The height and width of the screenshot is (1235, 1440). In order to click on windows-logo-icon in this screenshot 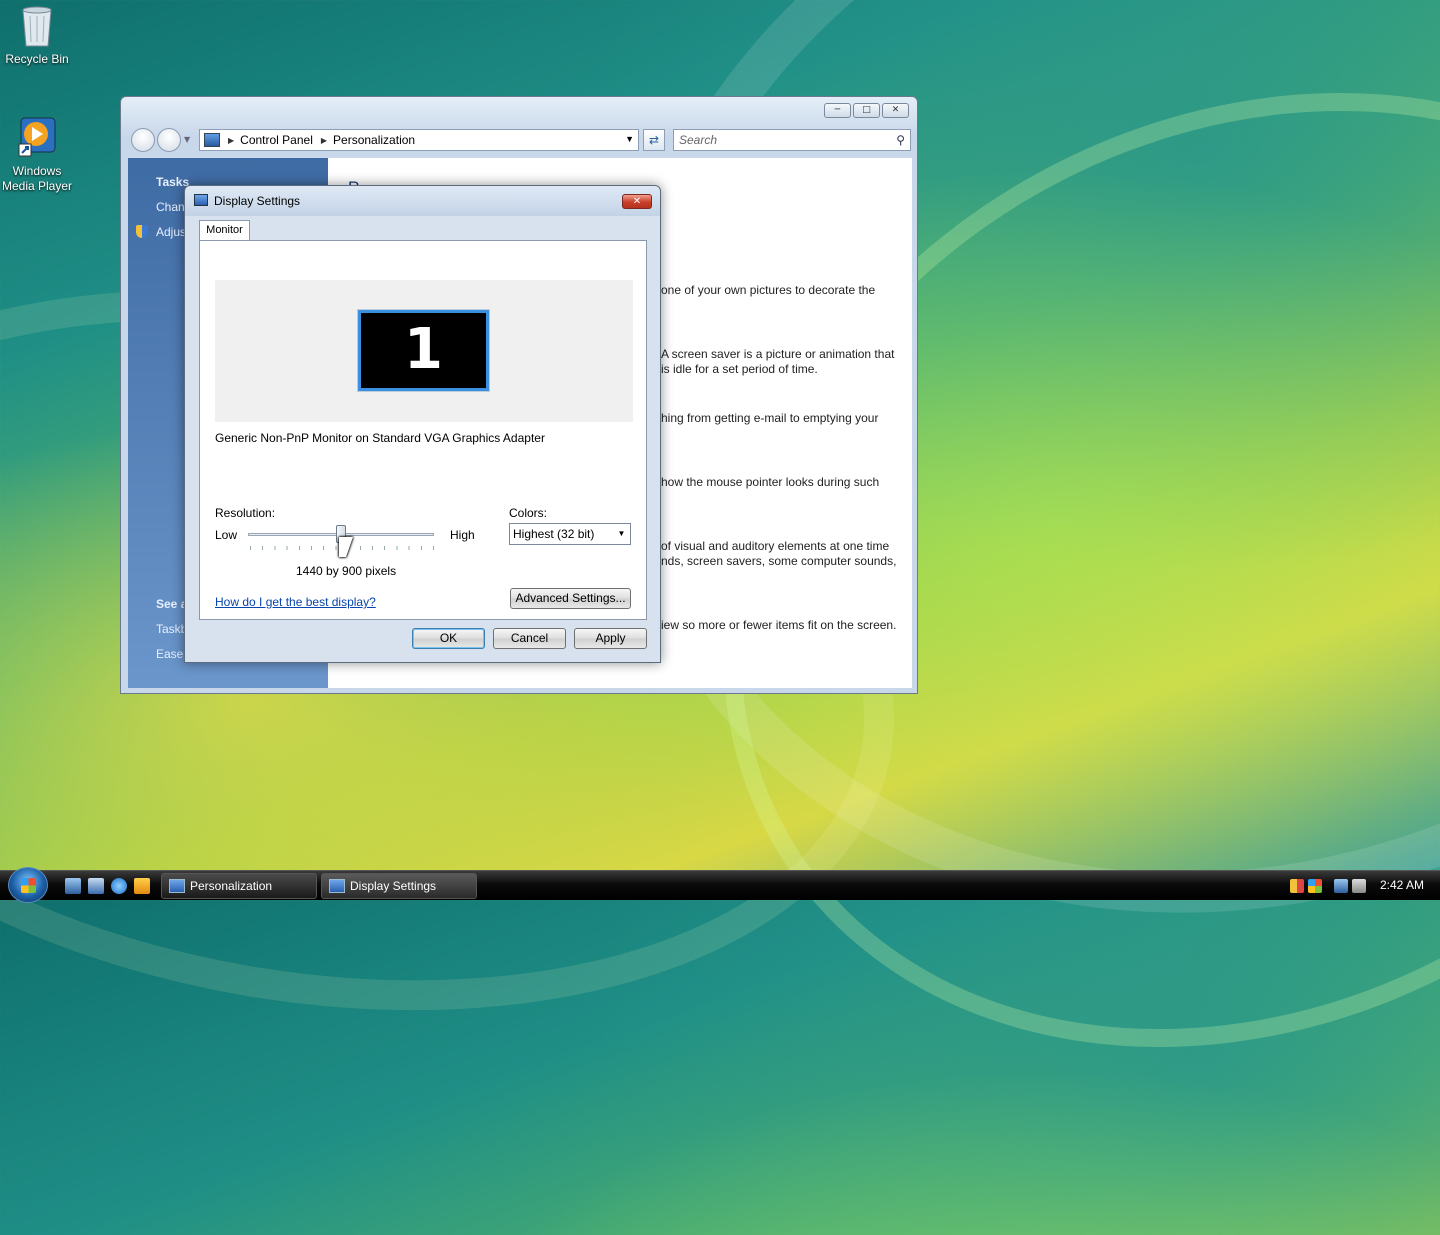, I will do `click(28, 885)`.